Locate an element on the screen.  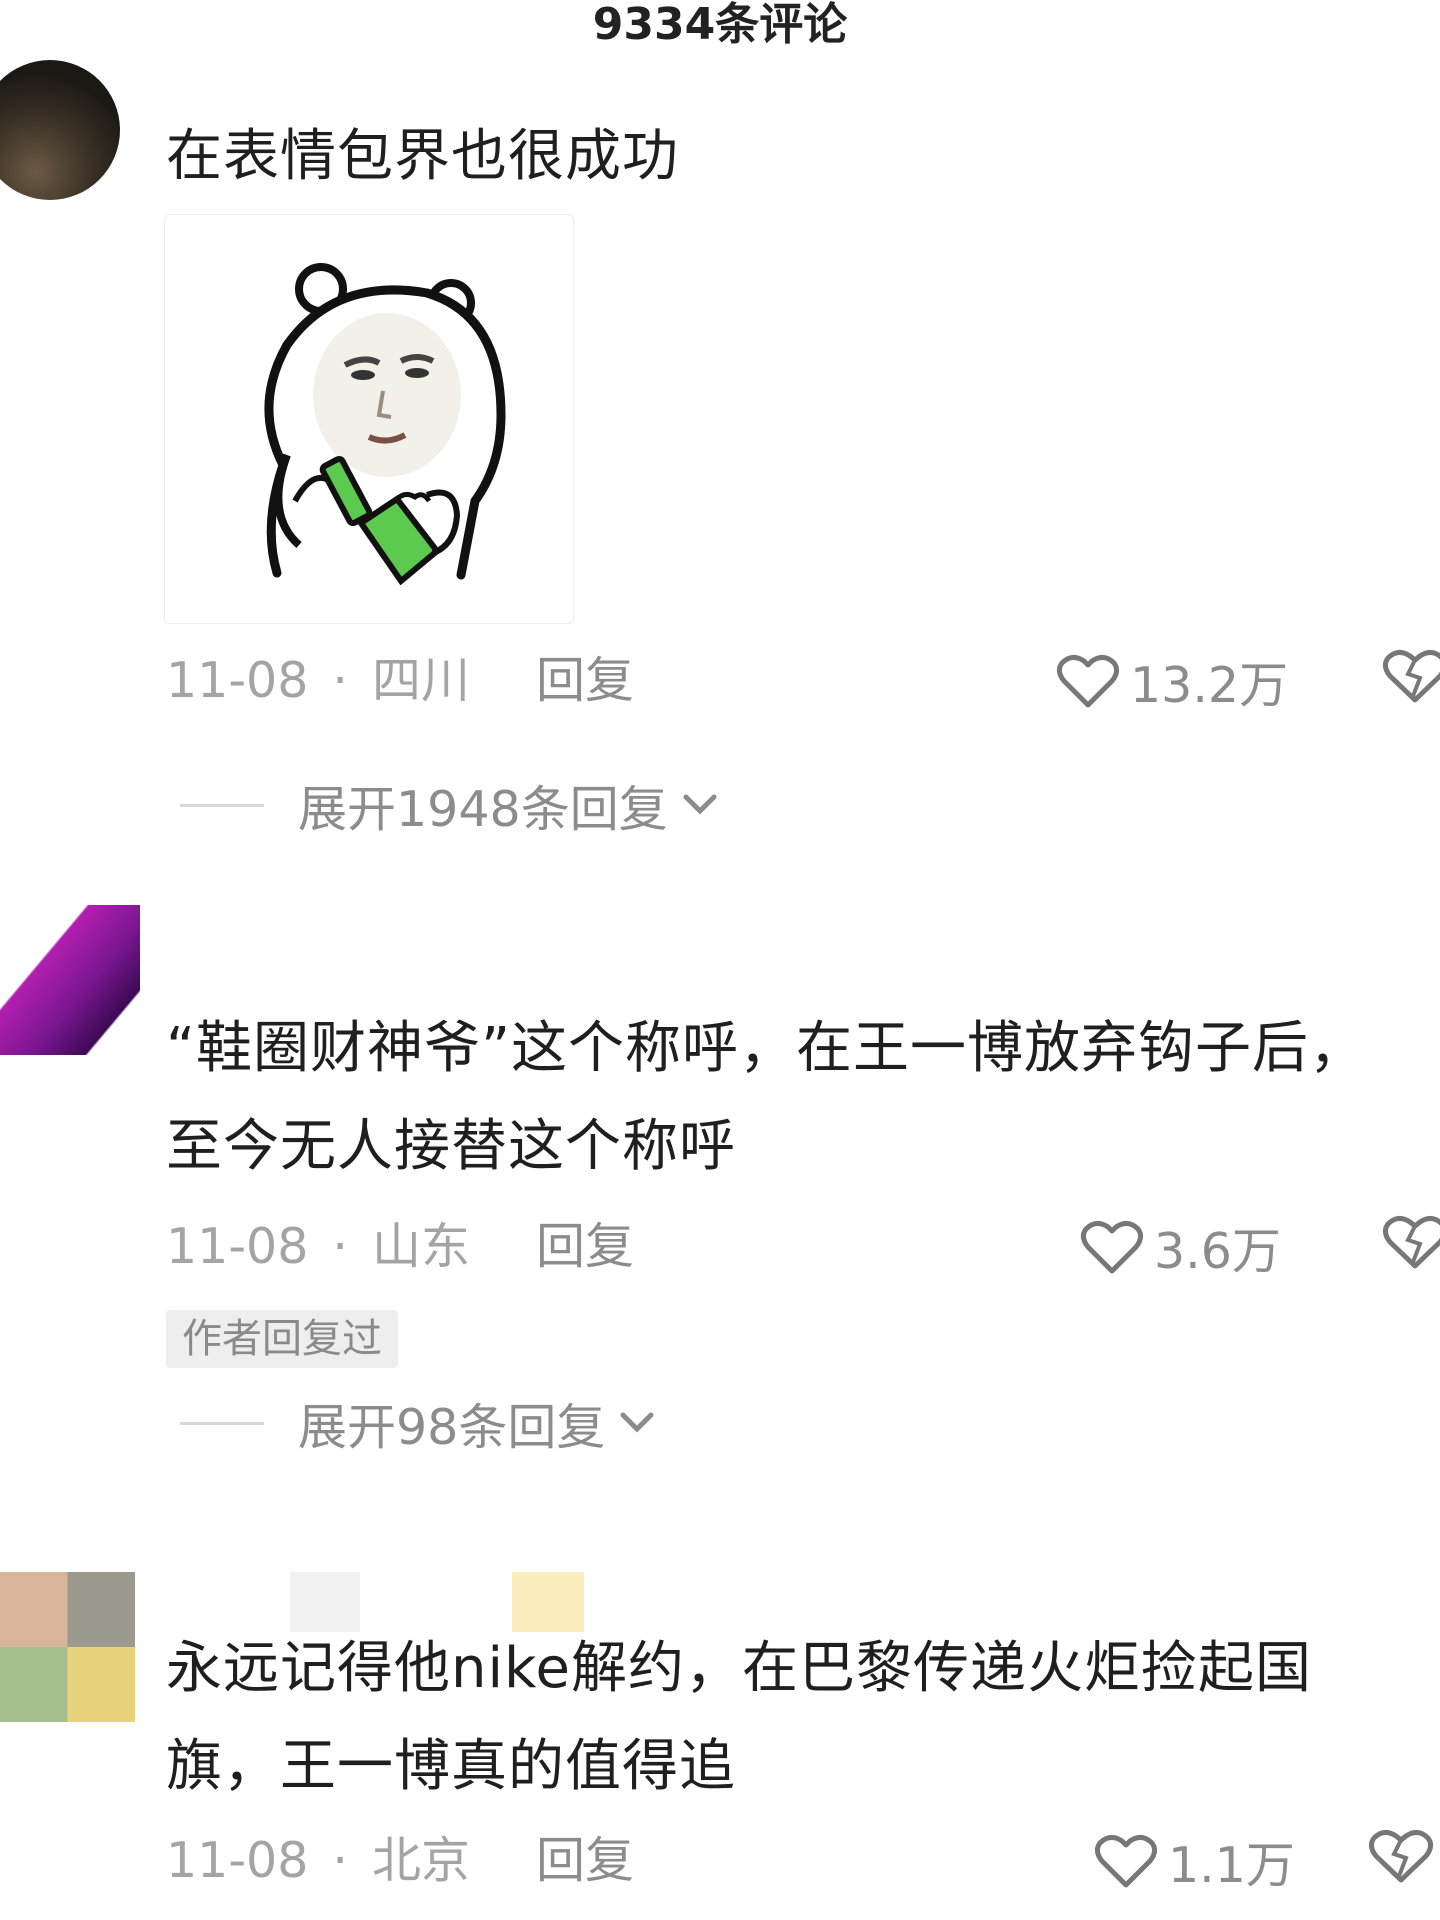
expand-replies-button: 展开98条回复 is located at coordinates (420, 1423).